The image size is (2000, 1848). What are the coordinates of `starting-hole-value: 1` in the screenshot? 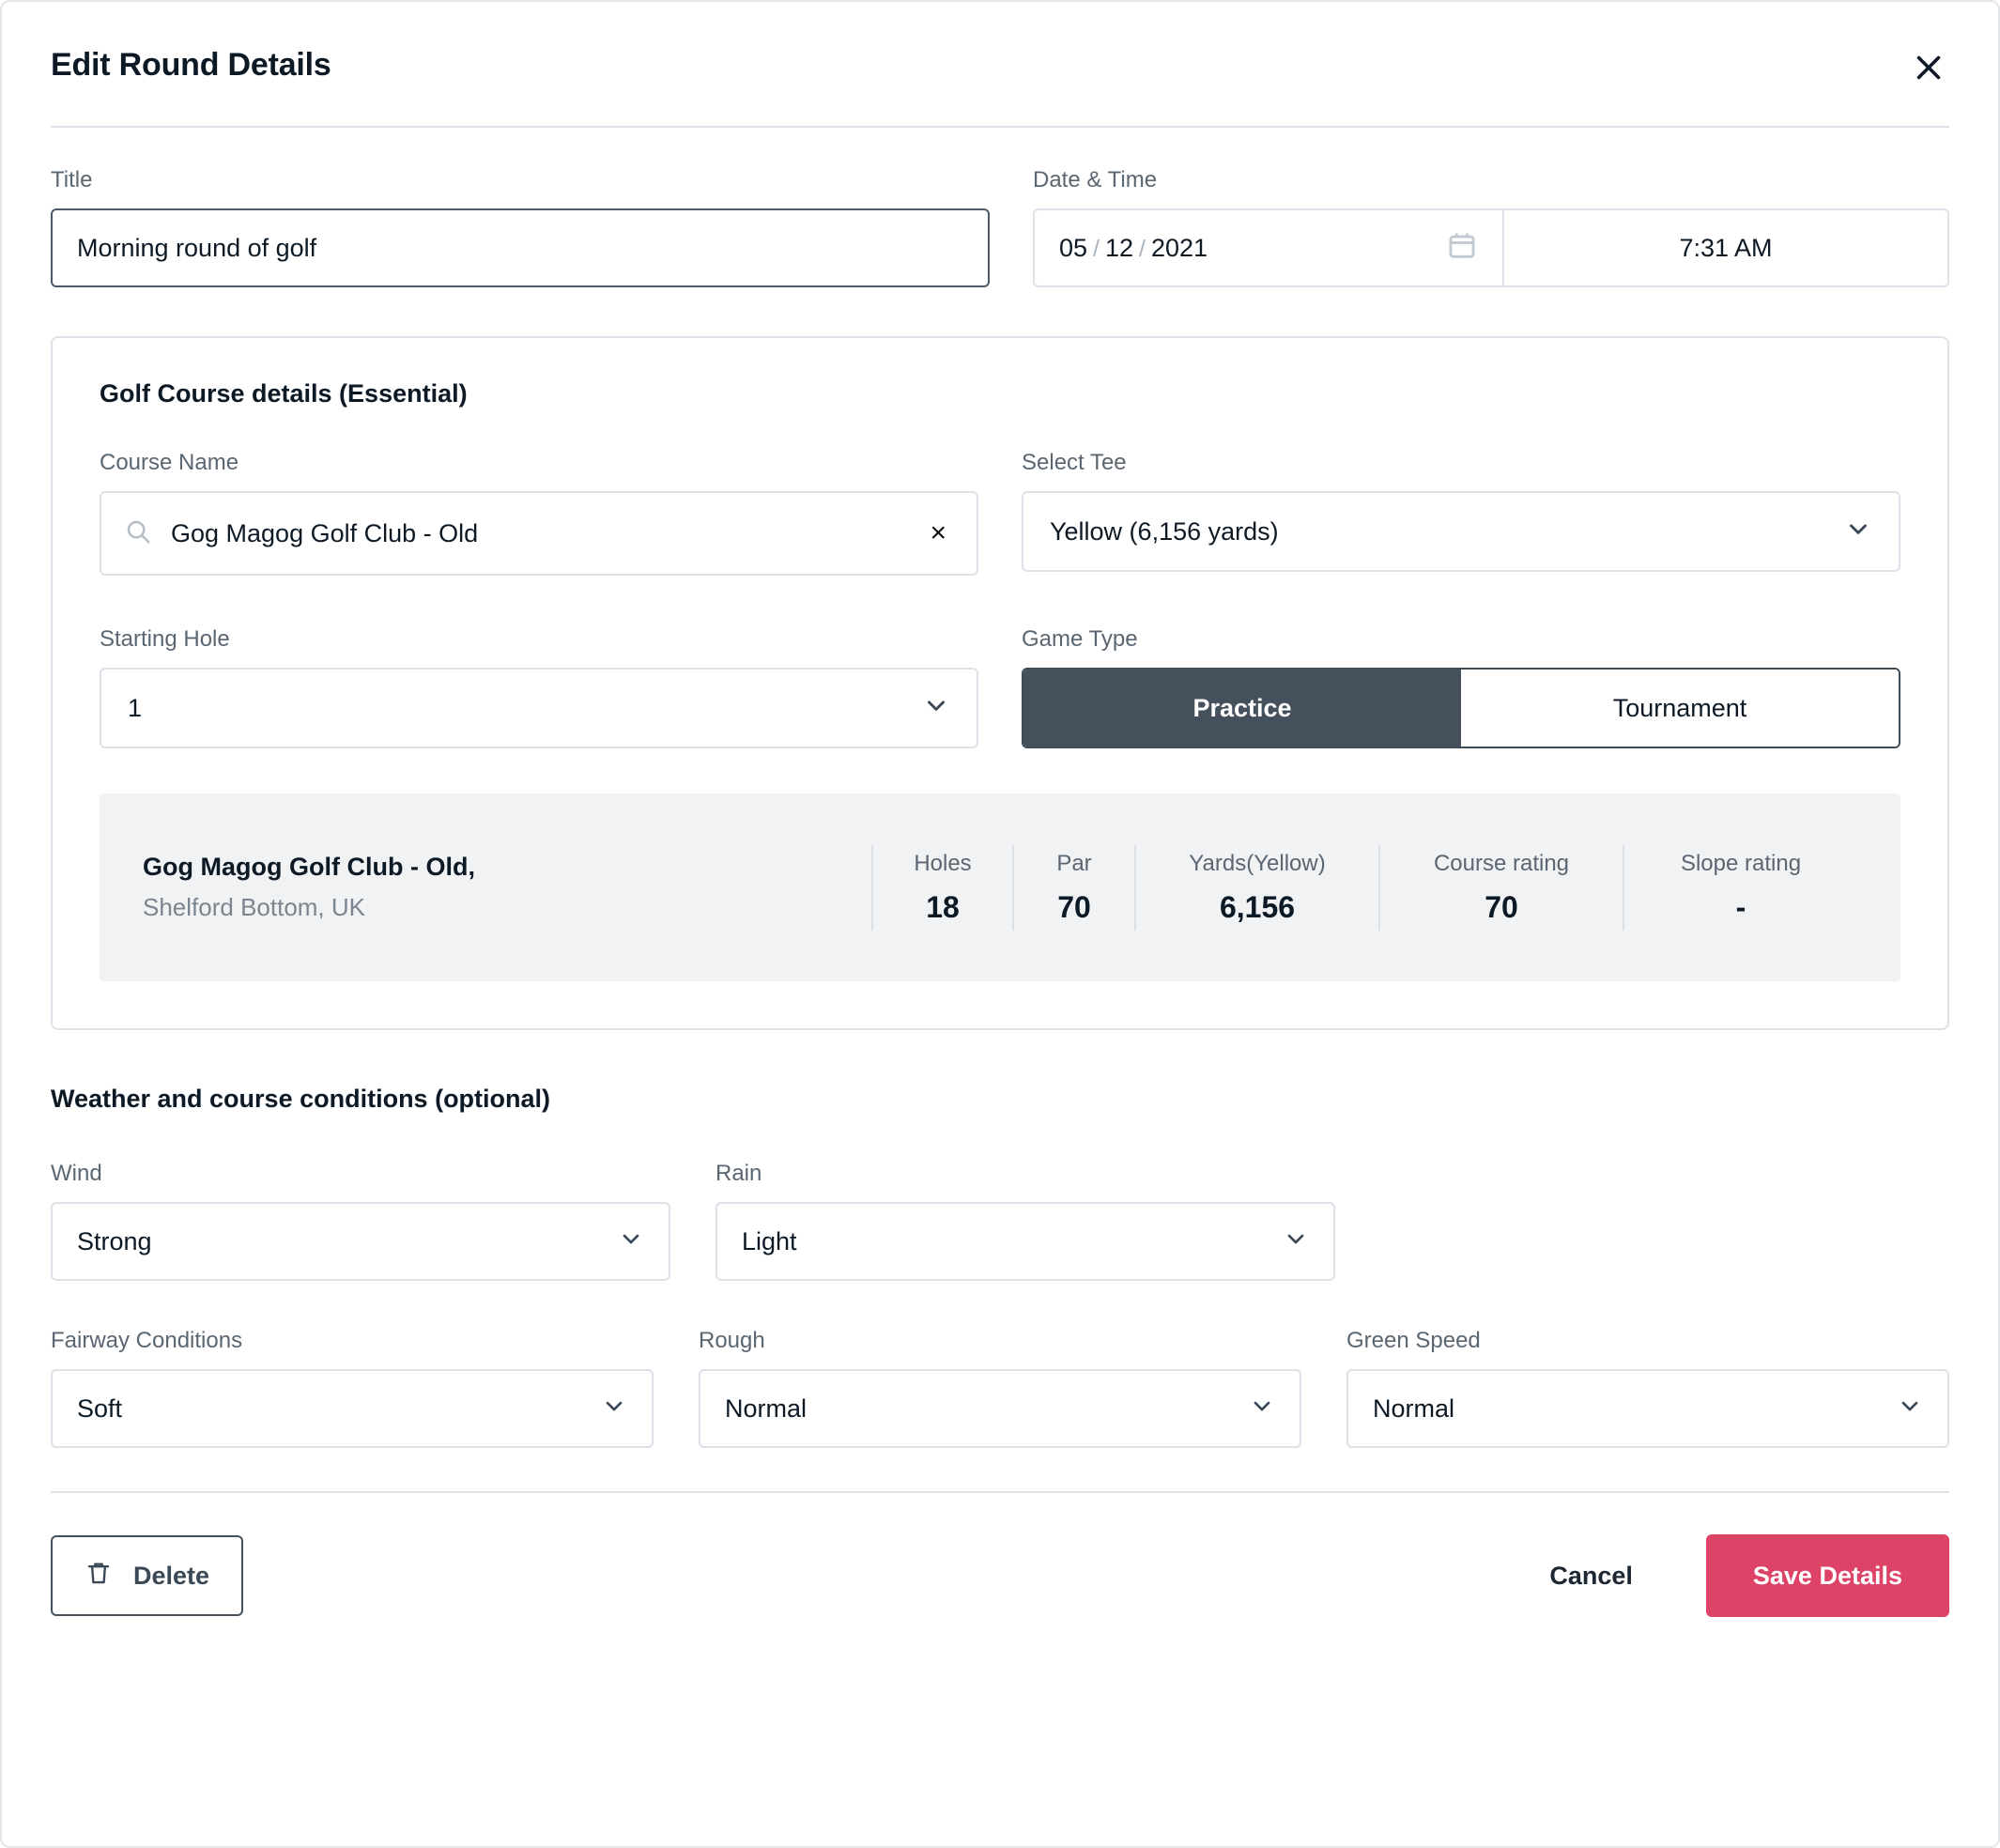 It's located at (135, 707).